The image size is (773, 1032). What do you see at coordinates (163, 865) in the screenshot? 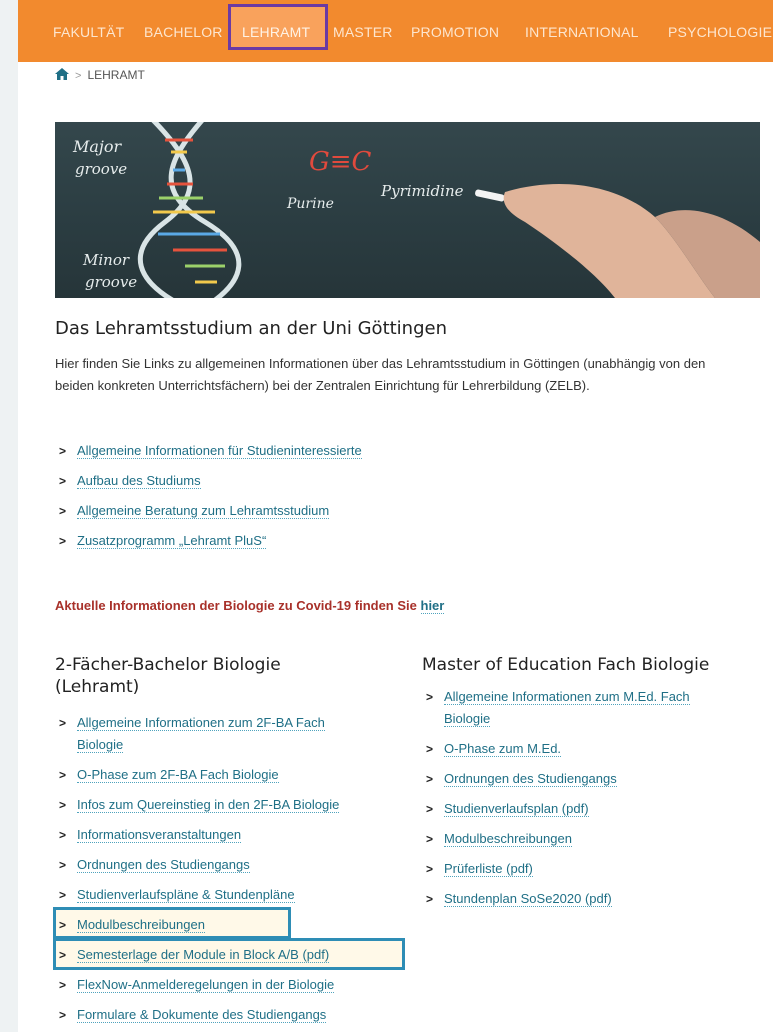
I see `link-ba-ordnungen: Ordnungen des Studiengangs` at bounding box center [163, 865].